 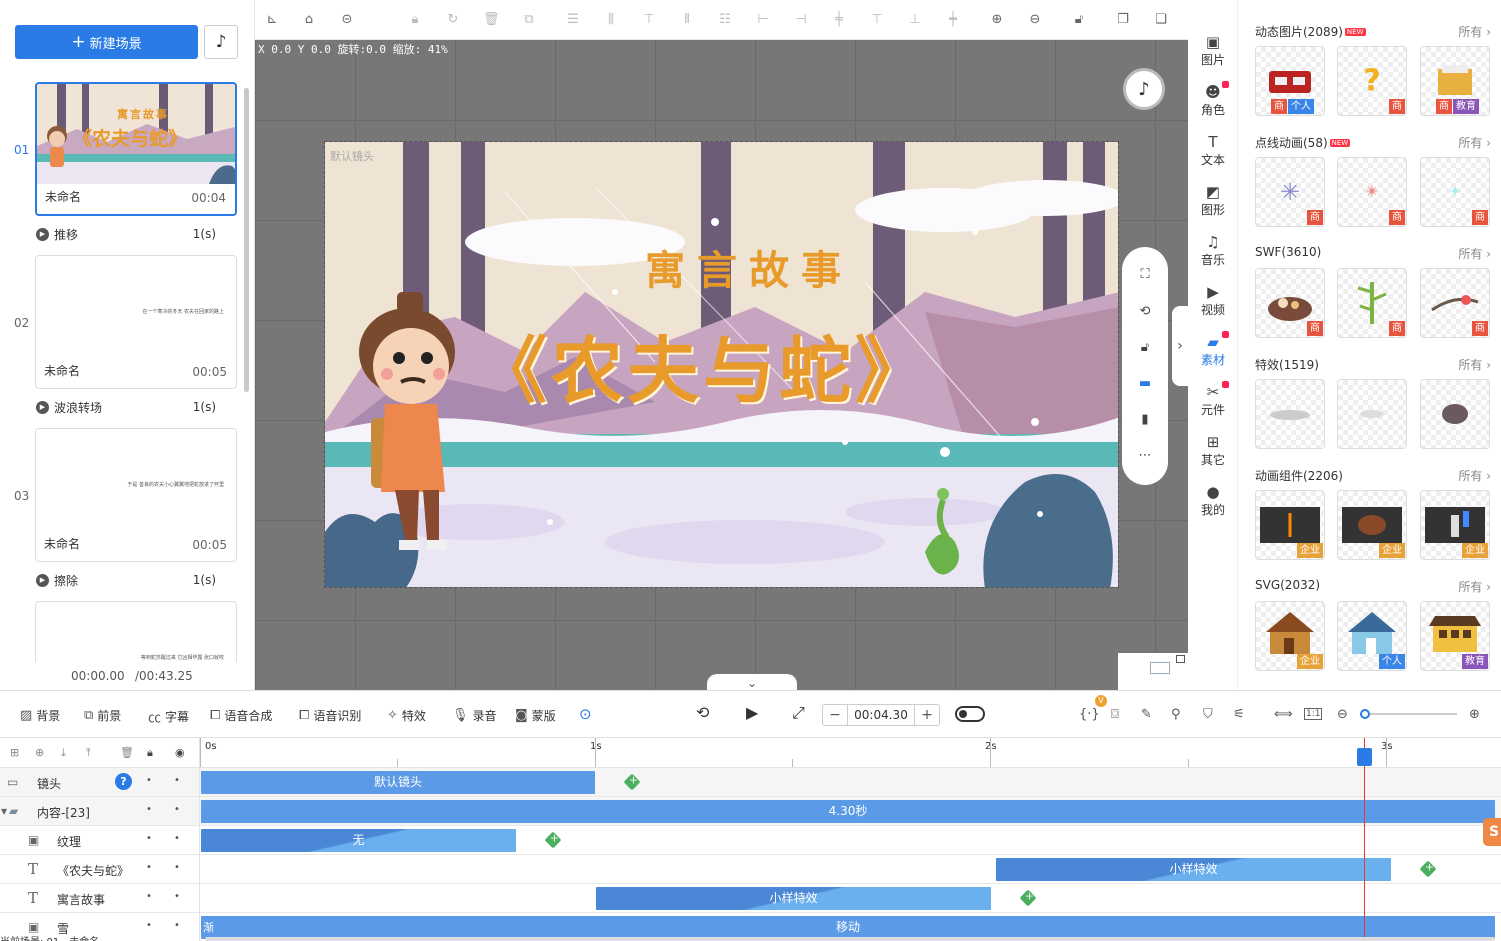 What do you see at coordinates (1213, 303) in the screenshot?
I see `category-video: ▶ 视频` at bounding box center [1213, 303].